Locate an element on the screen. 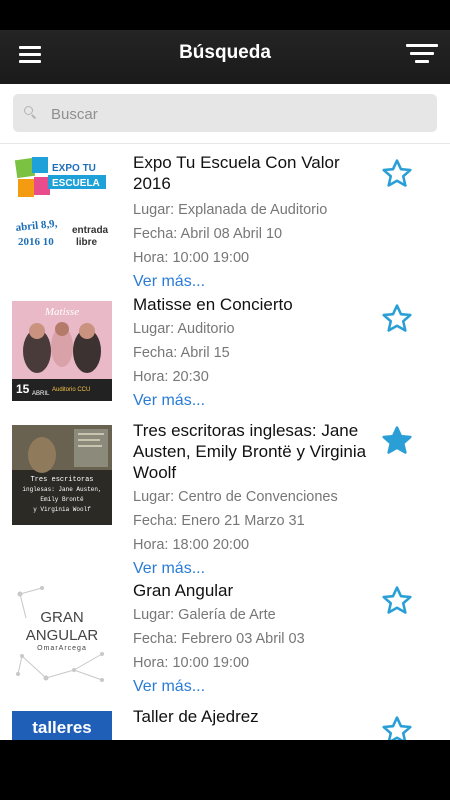 The image size is (450, 800). svg-text: 15 is located at coordinates (23, 389).